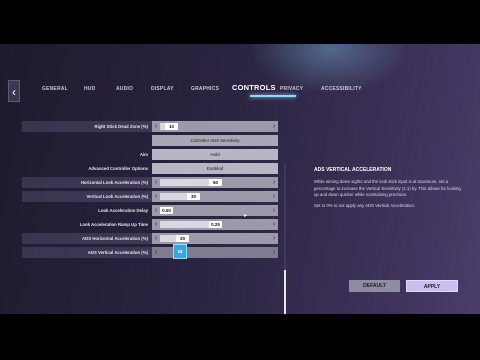 The height and width of the screenshot is (360, 480). Describe the element at coordinates (205, 89) in the screenshot. I see `tab-graphics: GRAPHICS` at that location.